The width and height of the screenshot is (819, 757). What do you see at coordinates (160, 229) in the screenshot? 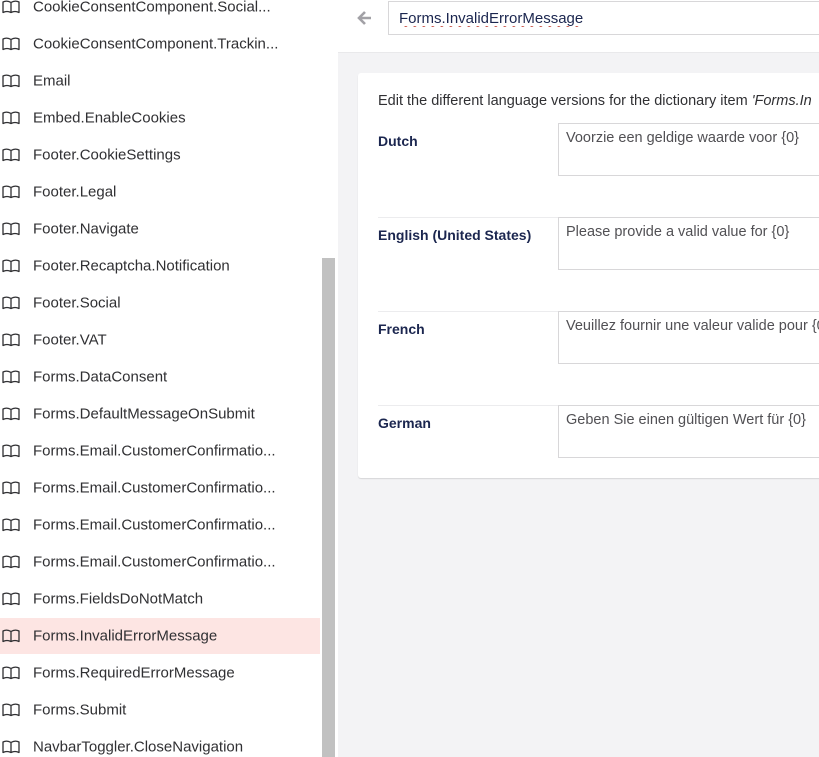
I see `tree-item: Footer.Navigate` at bounding box center [160, 229].